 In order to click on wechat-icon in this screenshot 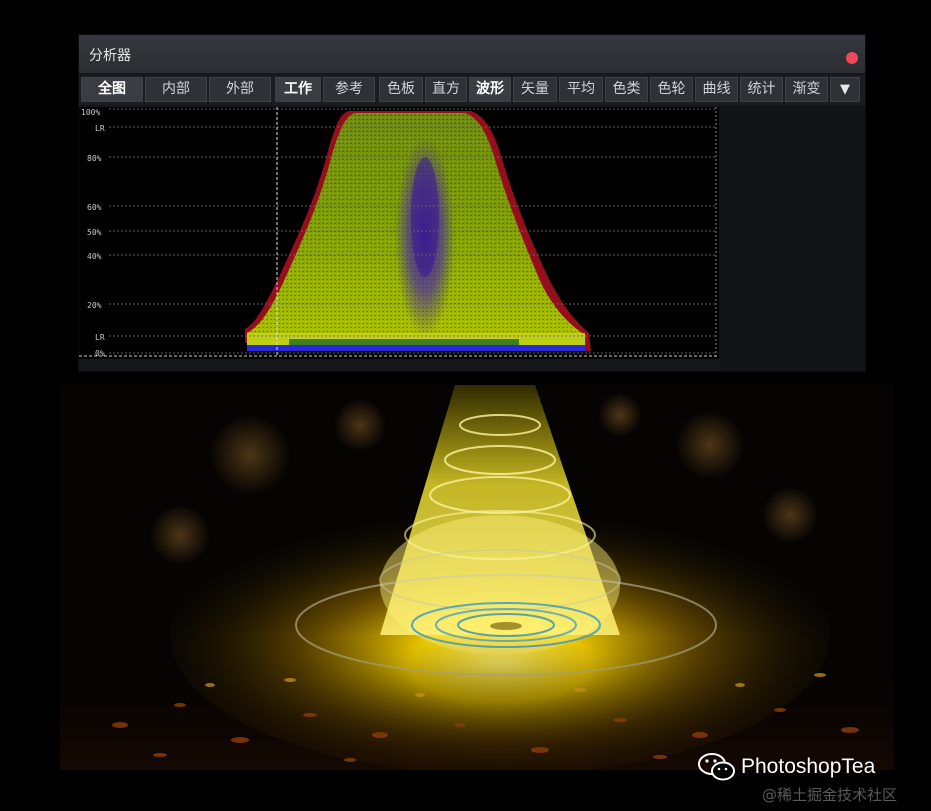, I will do `click(716, 767)`.